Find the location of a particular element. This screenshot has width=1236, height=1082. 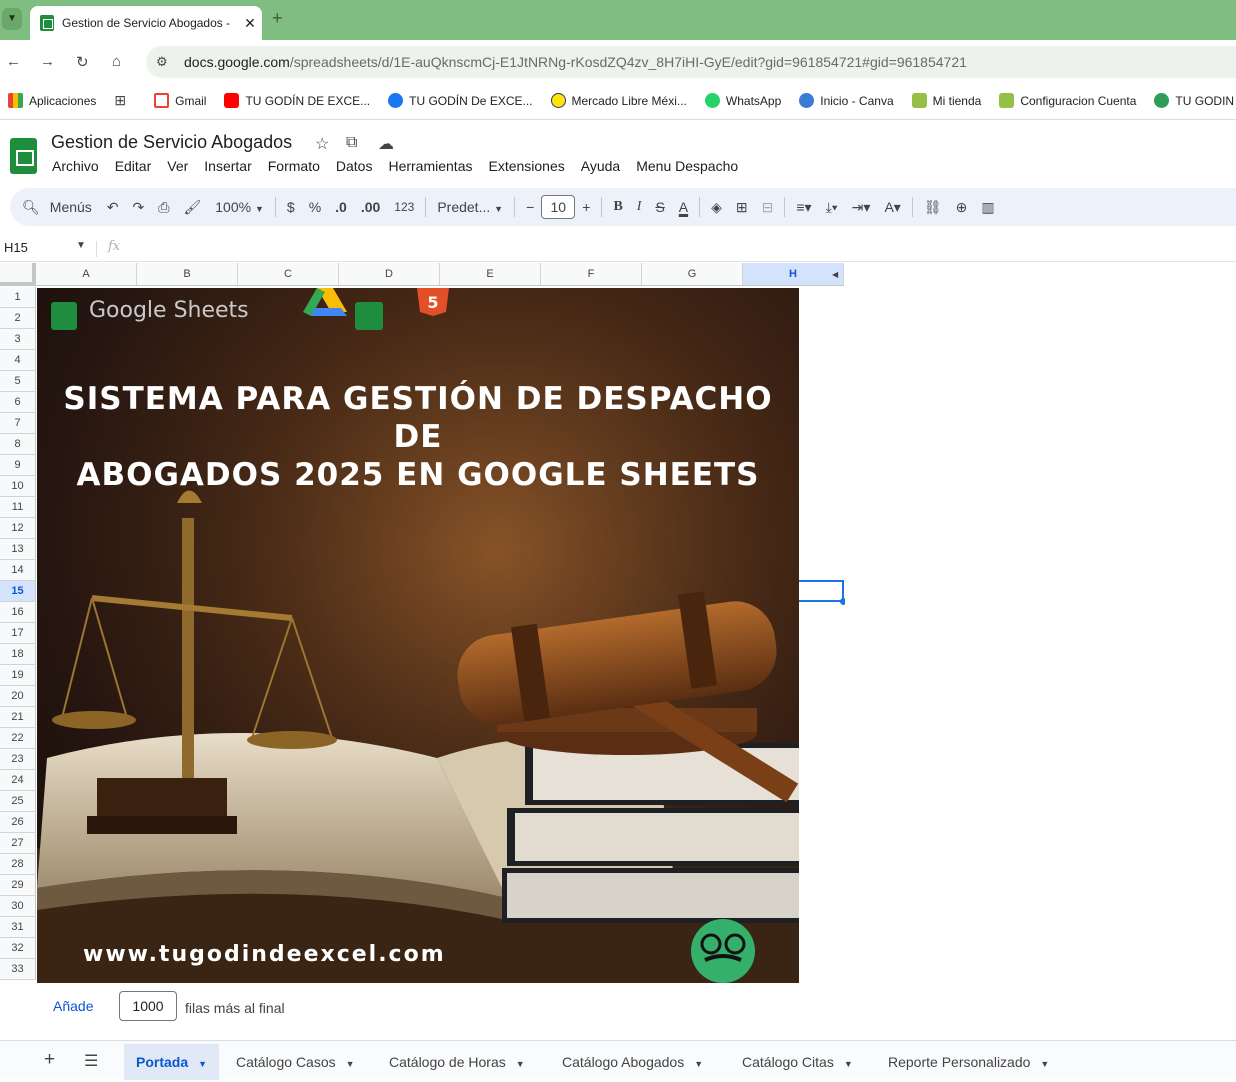

row-header: 32 is located at coordinates (18, 948).